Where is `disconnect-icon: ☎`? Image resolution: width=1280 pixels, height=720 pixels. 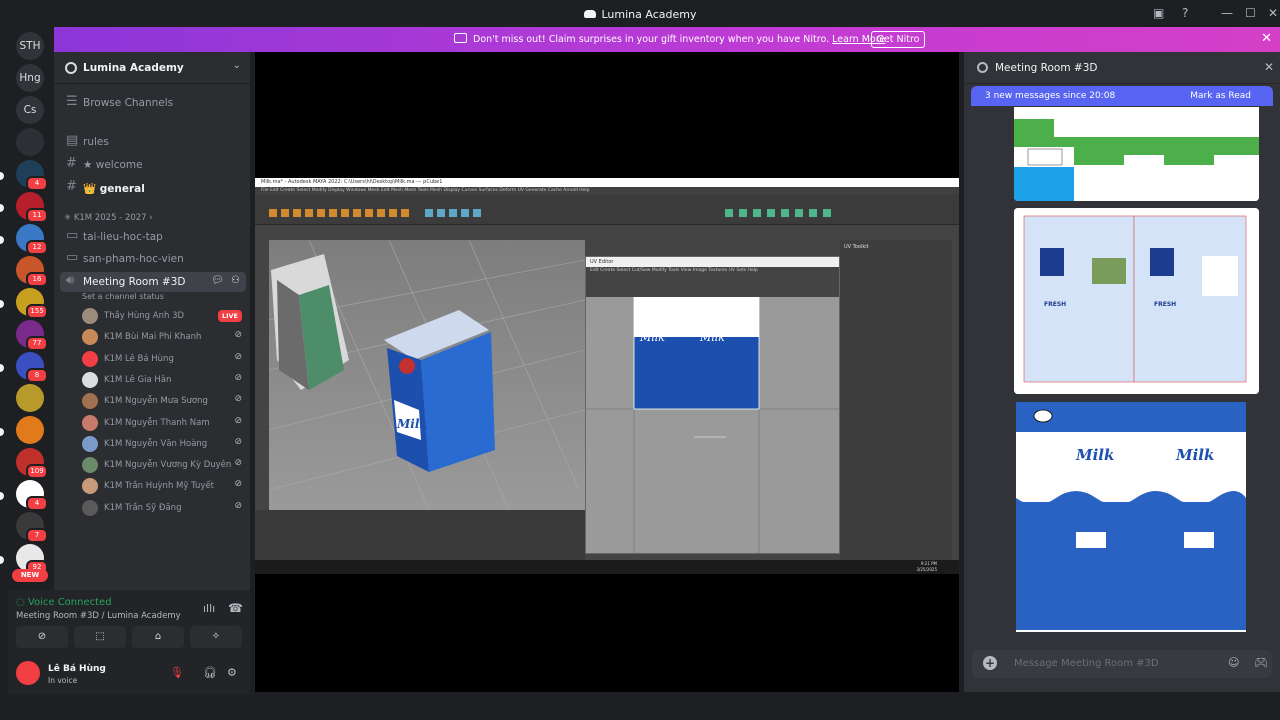 disconnect-icon: ☎ is located at coordinates (235, 608).